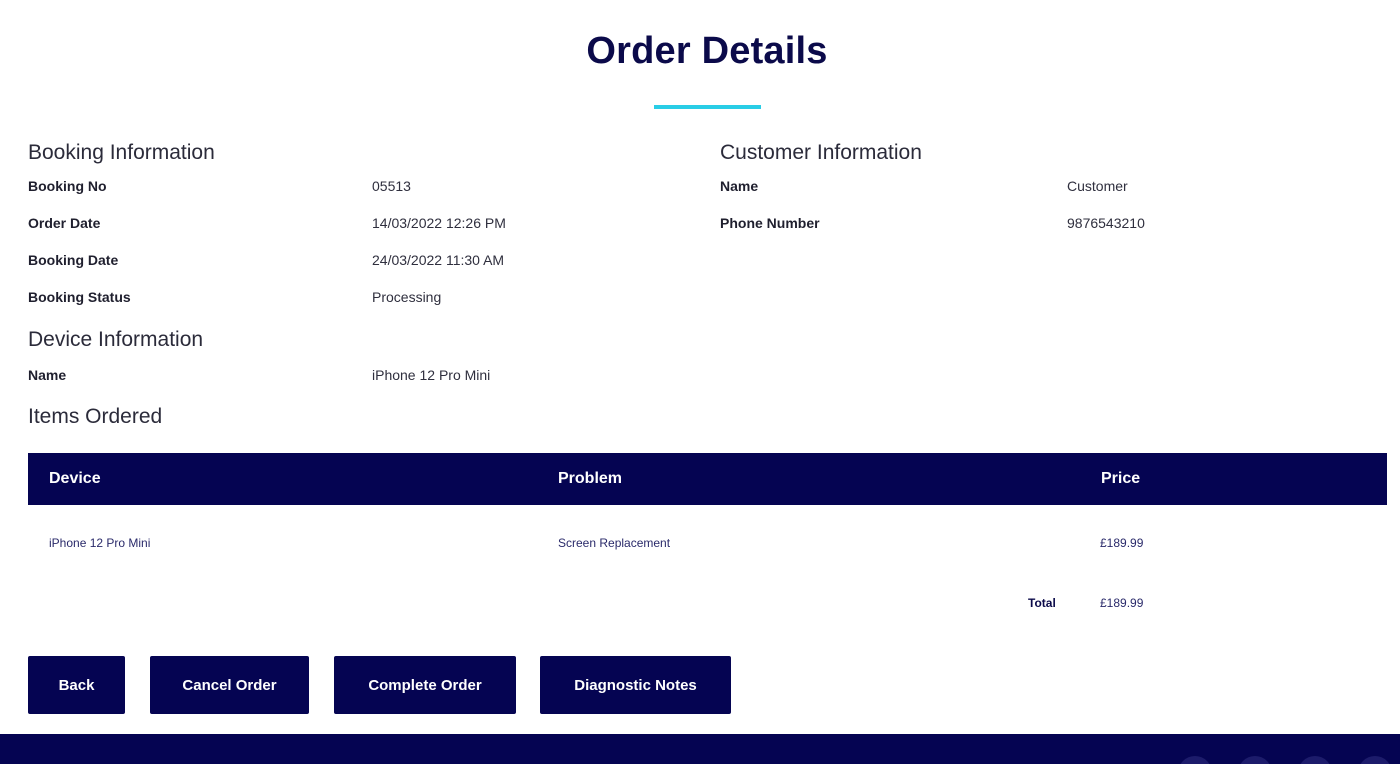 This screenshot has height=764, width=1400. I want to click on customer-info-heading: Customer Information, so click(821, 152).